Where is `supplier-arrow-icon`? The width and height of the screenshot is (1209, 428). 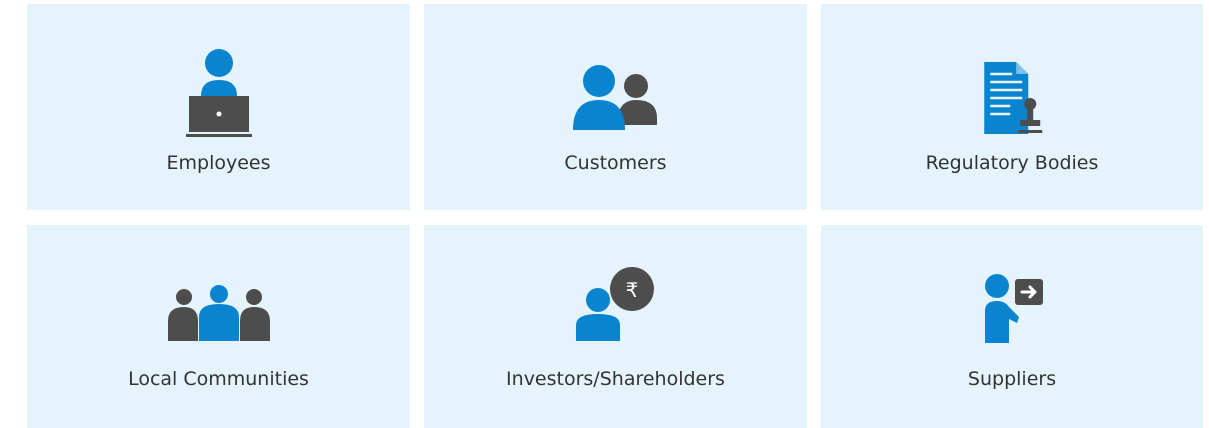
supplier-arrow-icon is located at coordinates (1014, 308).